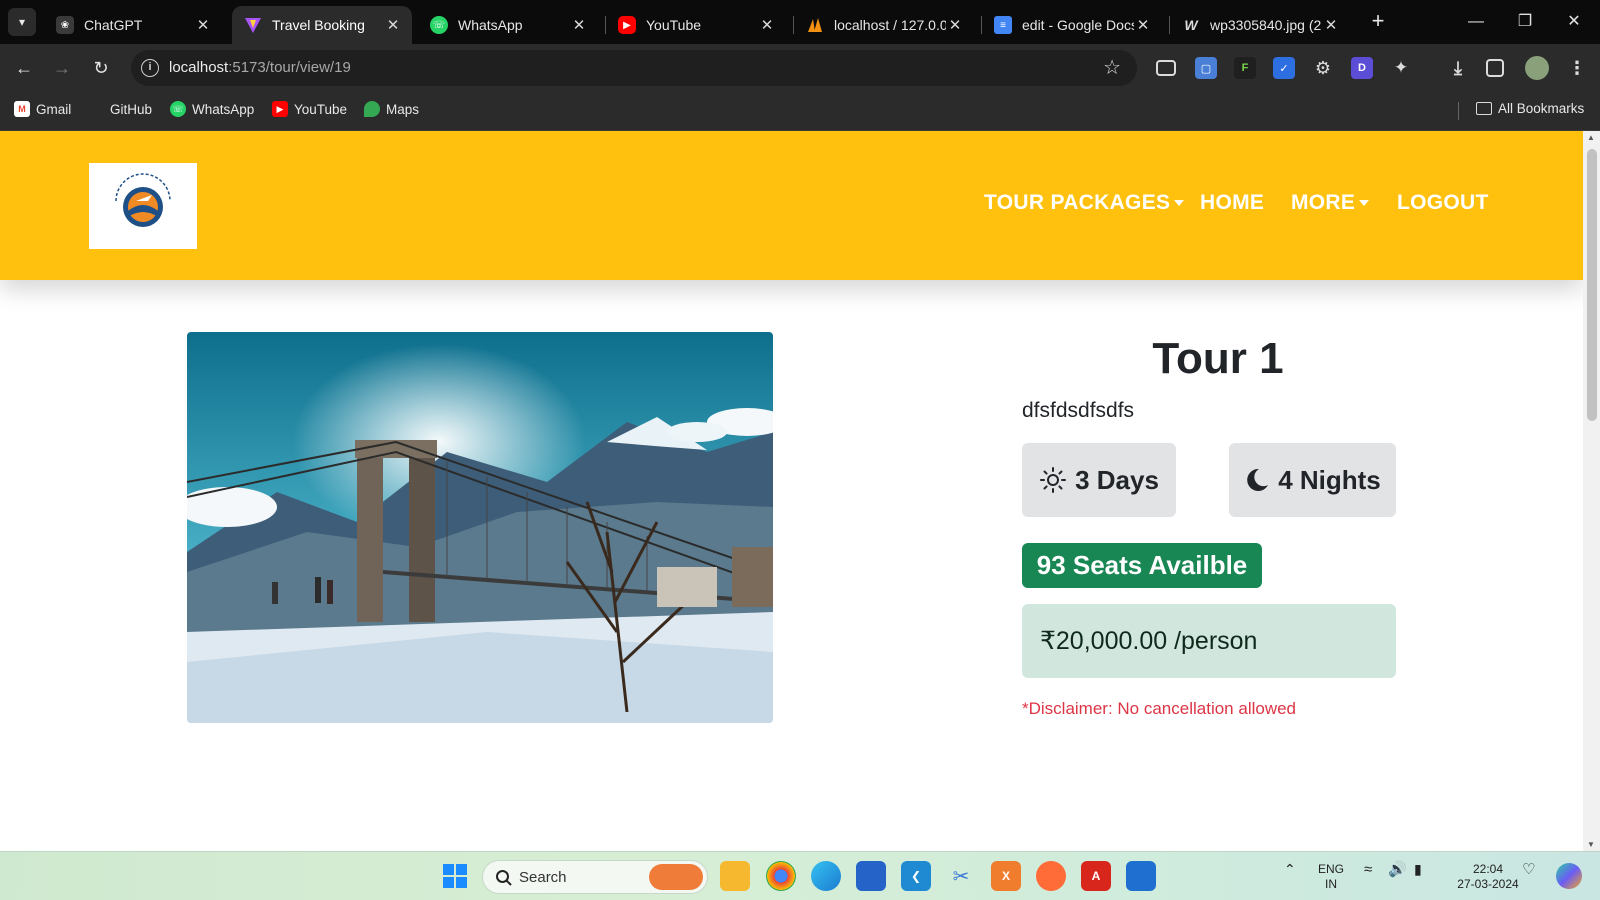 This screenshot has width=1600, height=900. What do you see at coordinates (1569, 876) in the screenshot?
I see `copilot-icon` at bounding box center [1569, 876].